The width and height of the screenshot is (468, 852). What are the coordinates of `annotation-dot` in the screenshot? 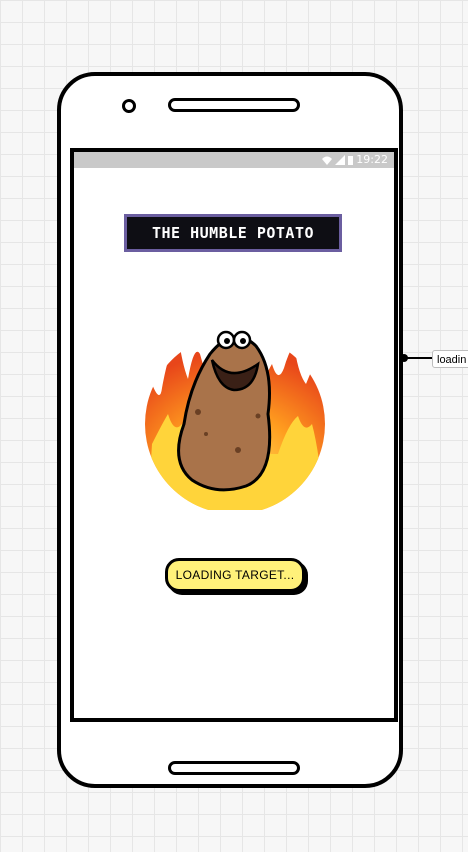 It's located at (404, 358).